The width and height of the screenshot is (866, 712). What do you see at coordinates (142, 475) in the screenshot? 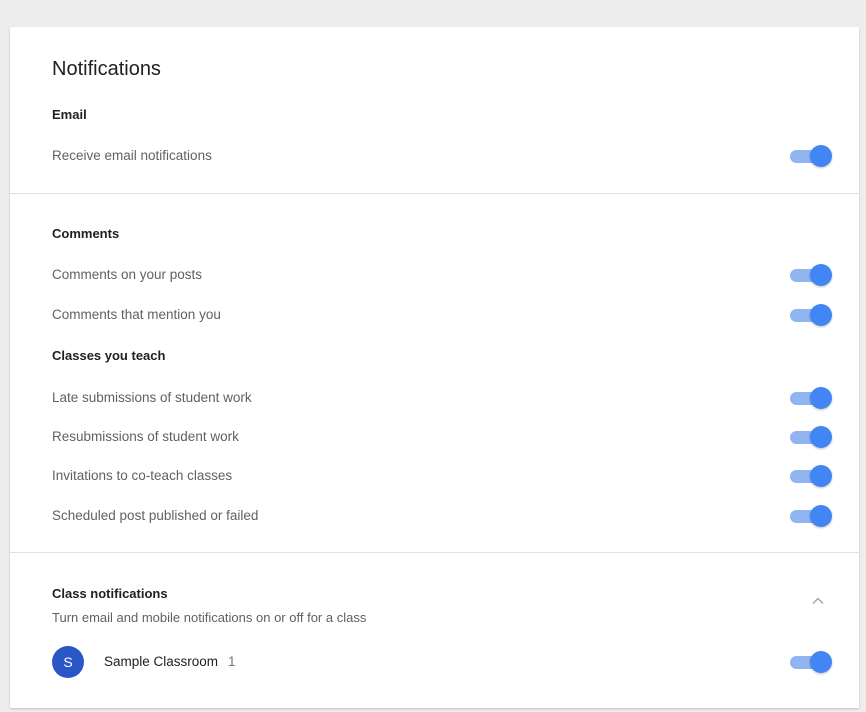
I see `setting-label-co-teach-invitations: Invitations to co-teach classes` at bounding box center [142, 475].